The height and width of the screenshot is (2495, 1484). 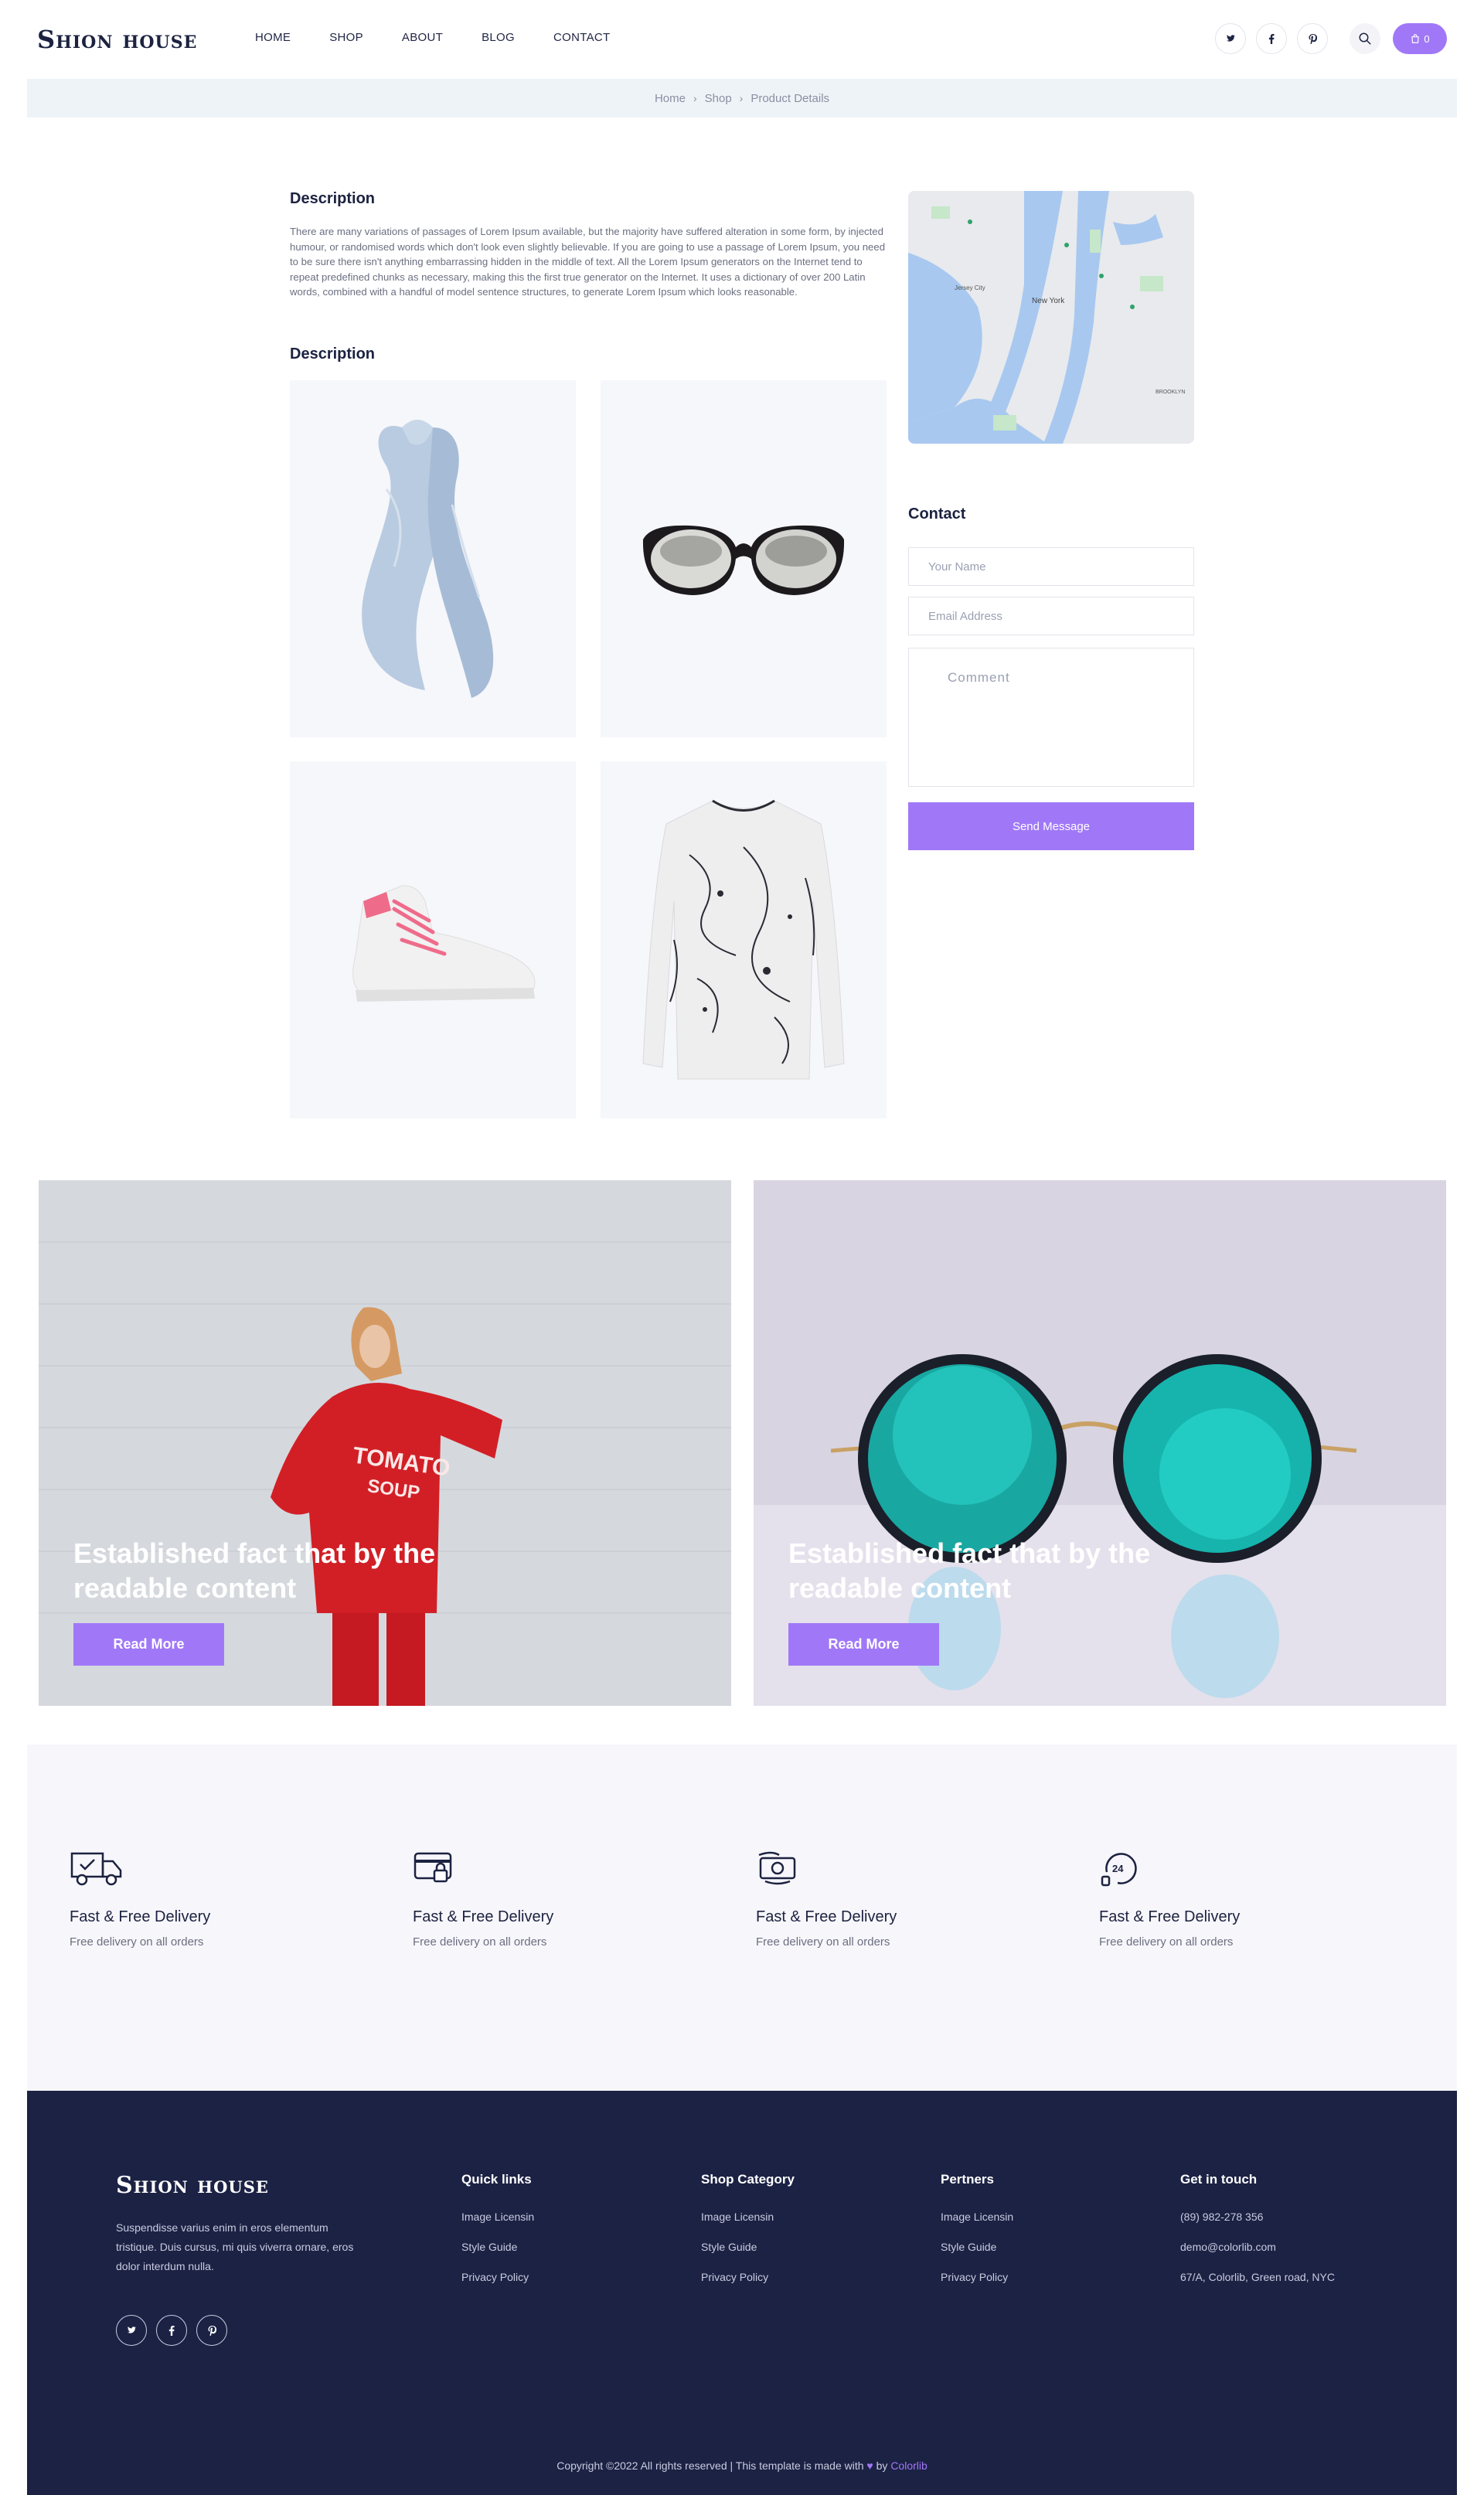 I want to click on support-24-icon: 24, so click(x=1119, y=1870).